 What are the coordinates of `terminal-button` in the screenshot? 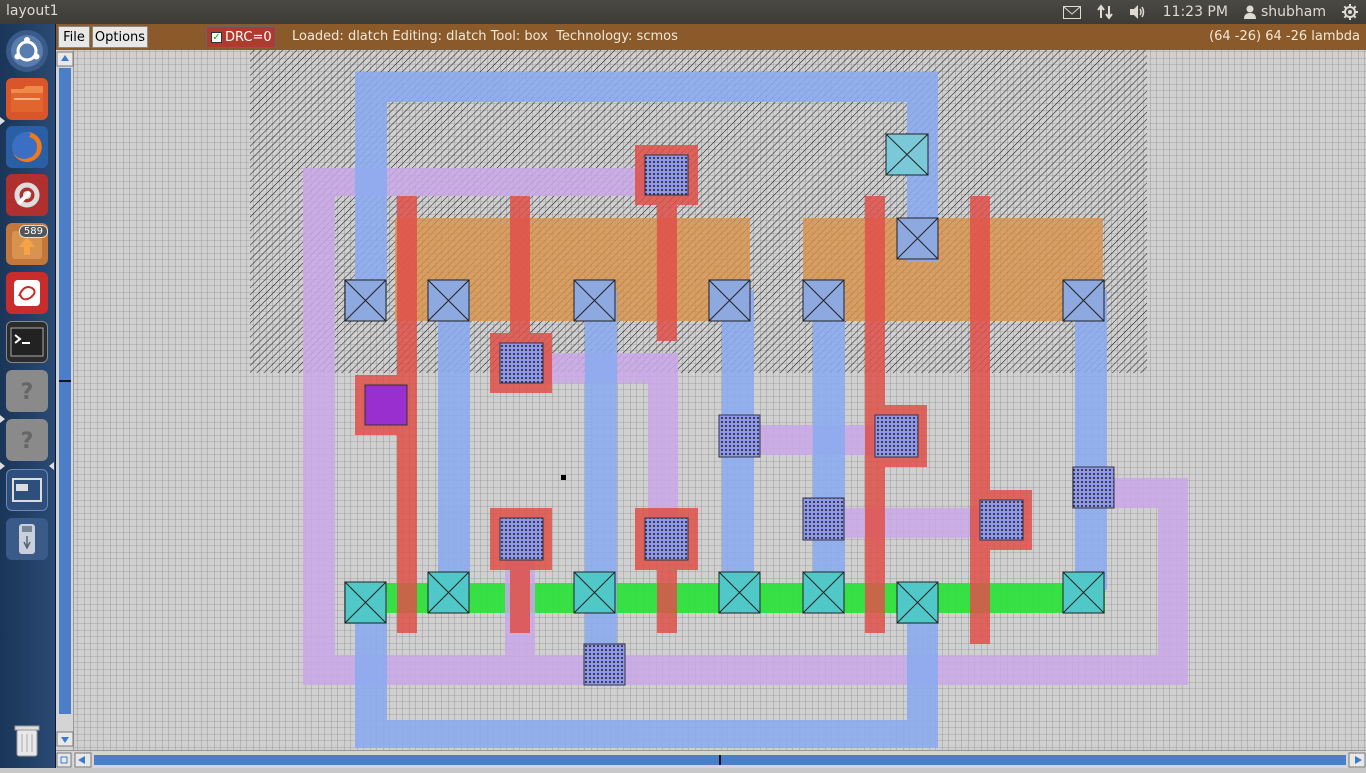 It's located at (27, 342).